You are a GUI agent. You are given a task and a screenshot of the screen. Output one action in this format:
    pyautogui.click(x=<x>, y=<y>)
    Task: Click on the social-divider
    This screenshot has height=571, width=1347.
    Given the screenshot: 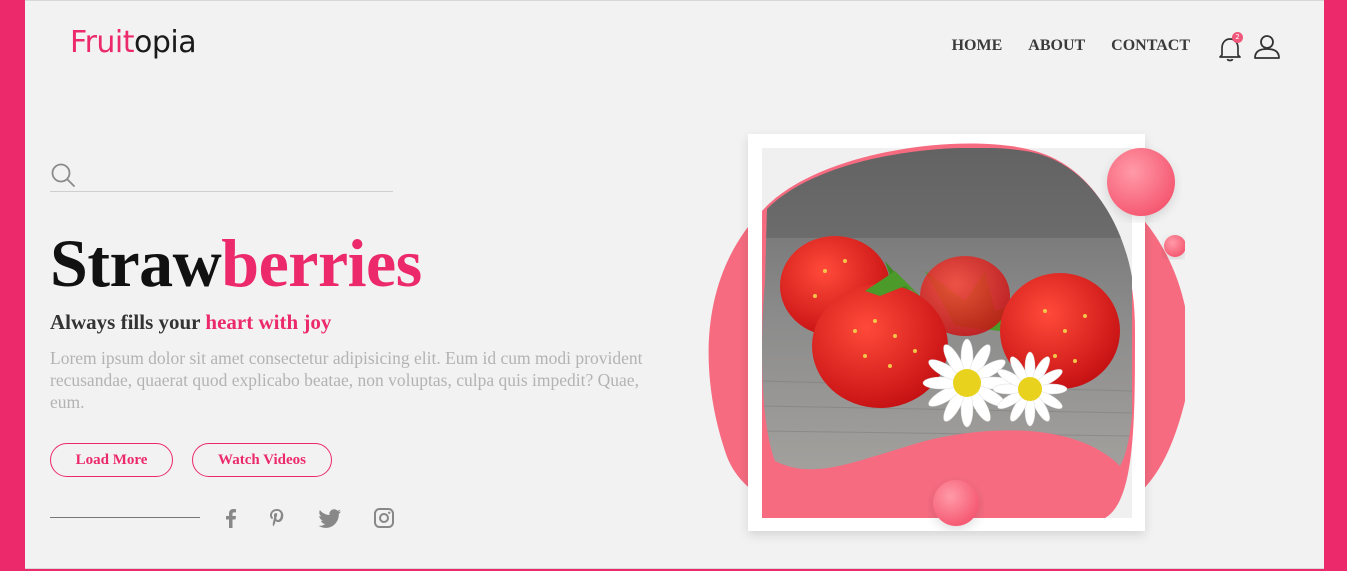 What is the action you would take?
    pyautogui.click(x=125, y=517)
    